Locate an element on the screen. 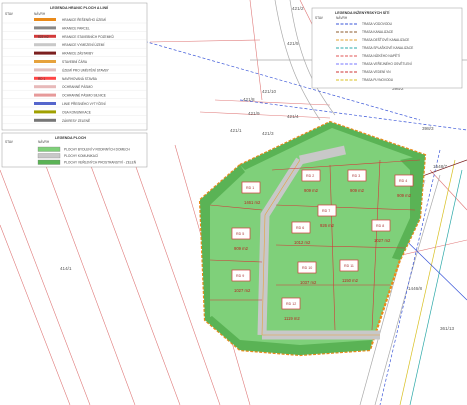 The height and width of the screenshot is (405, 467). parcel-number: 1548/7 is located at coordinates (440, 166).